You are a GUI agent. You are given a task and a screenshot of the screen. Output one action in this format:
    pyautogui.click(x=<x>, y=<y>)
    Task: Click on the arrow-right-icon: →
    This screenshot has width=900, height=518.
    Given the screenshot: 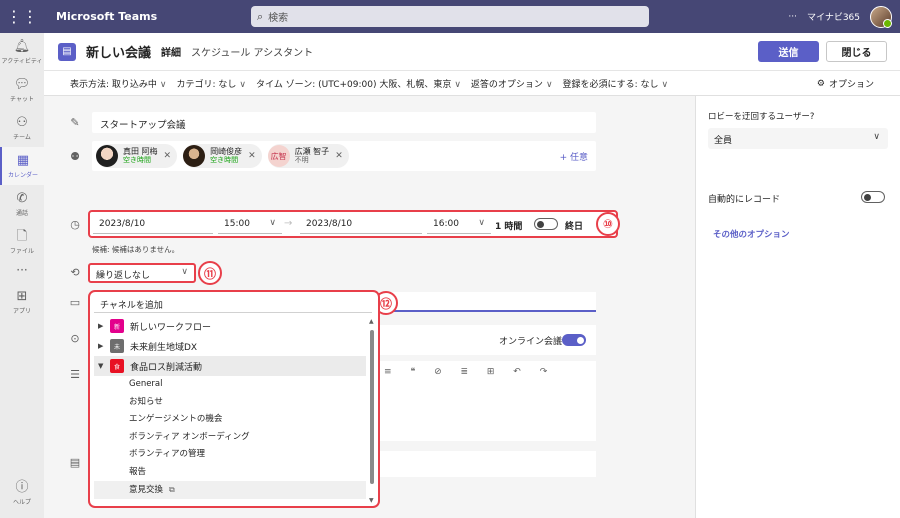 What is the action you would take?
    pyautogui.click(x=288, y=223)
    